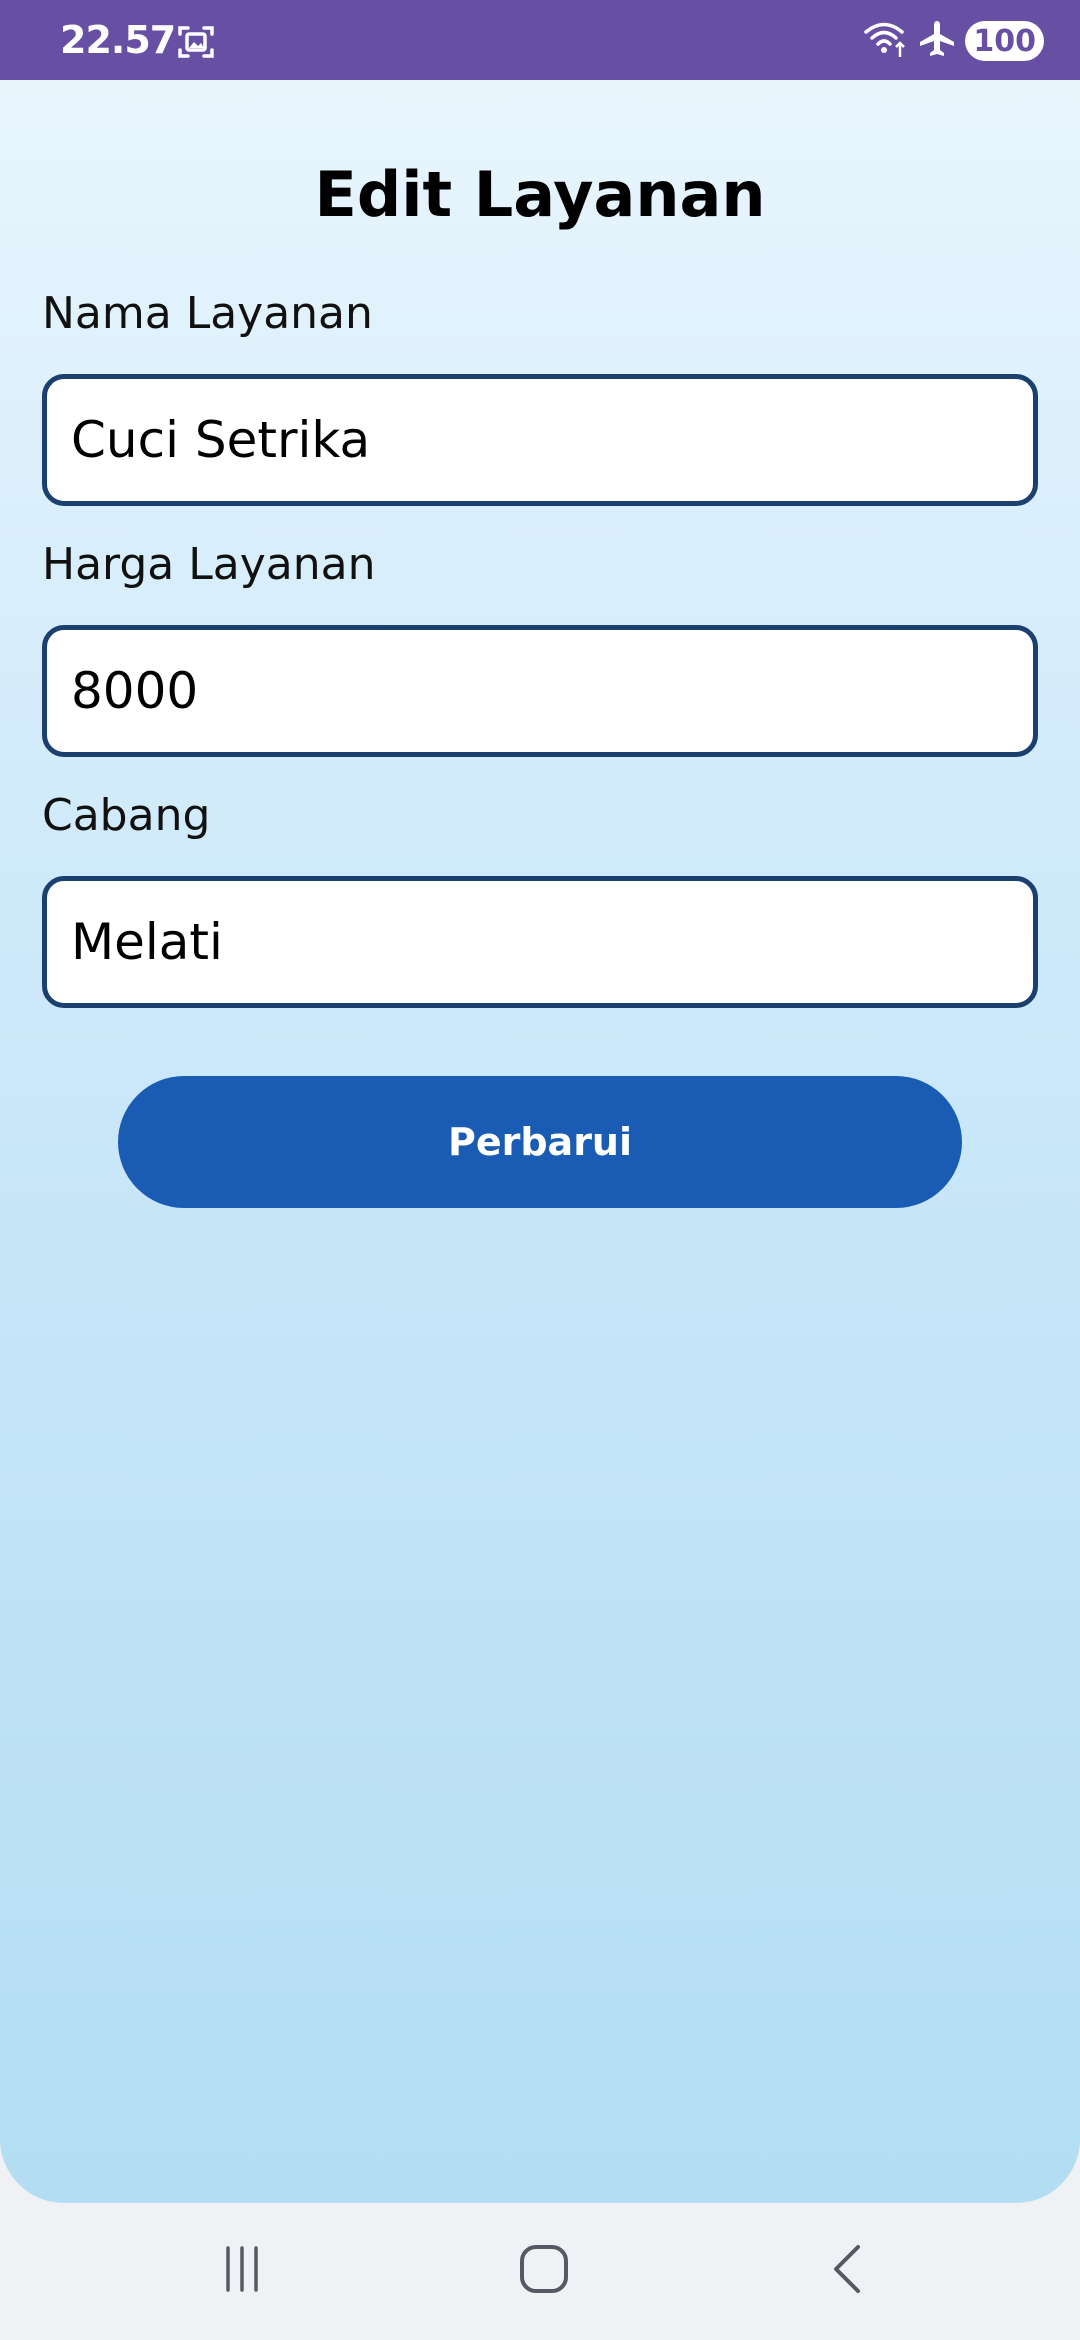  I want to click on service-name-input, so click(540, 440).